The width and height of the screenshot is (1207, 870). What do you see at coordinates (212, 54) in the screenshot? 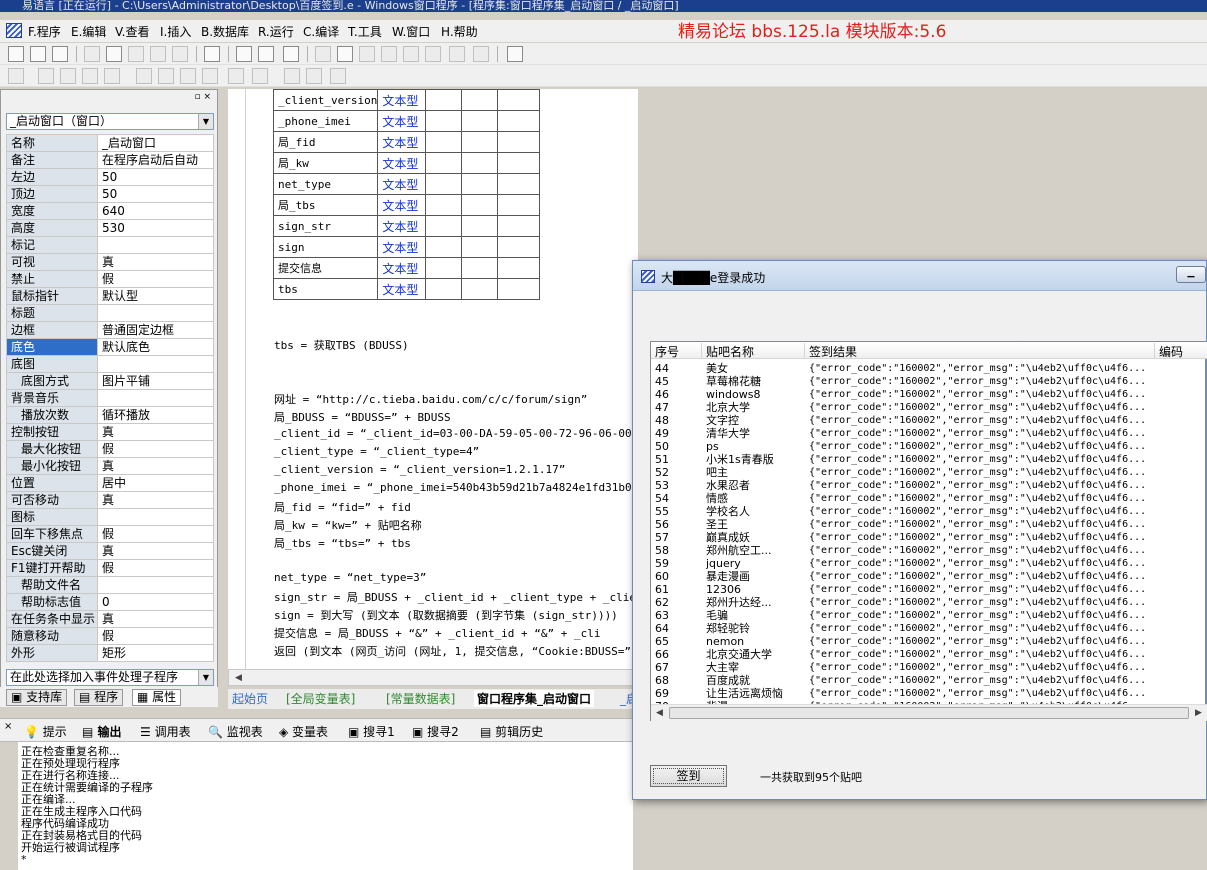
I see `find-icon` at bounding box center [212, 54].